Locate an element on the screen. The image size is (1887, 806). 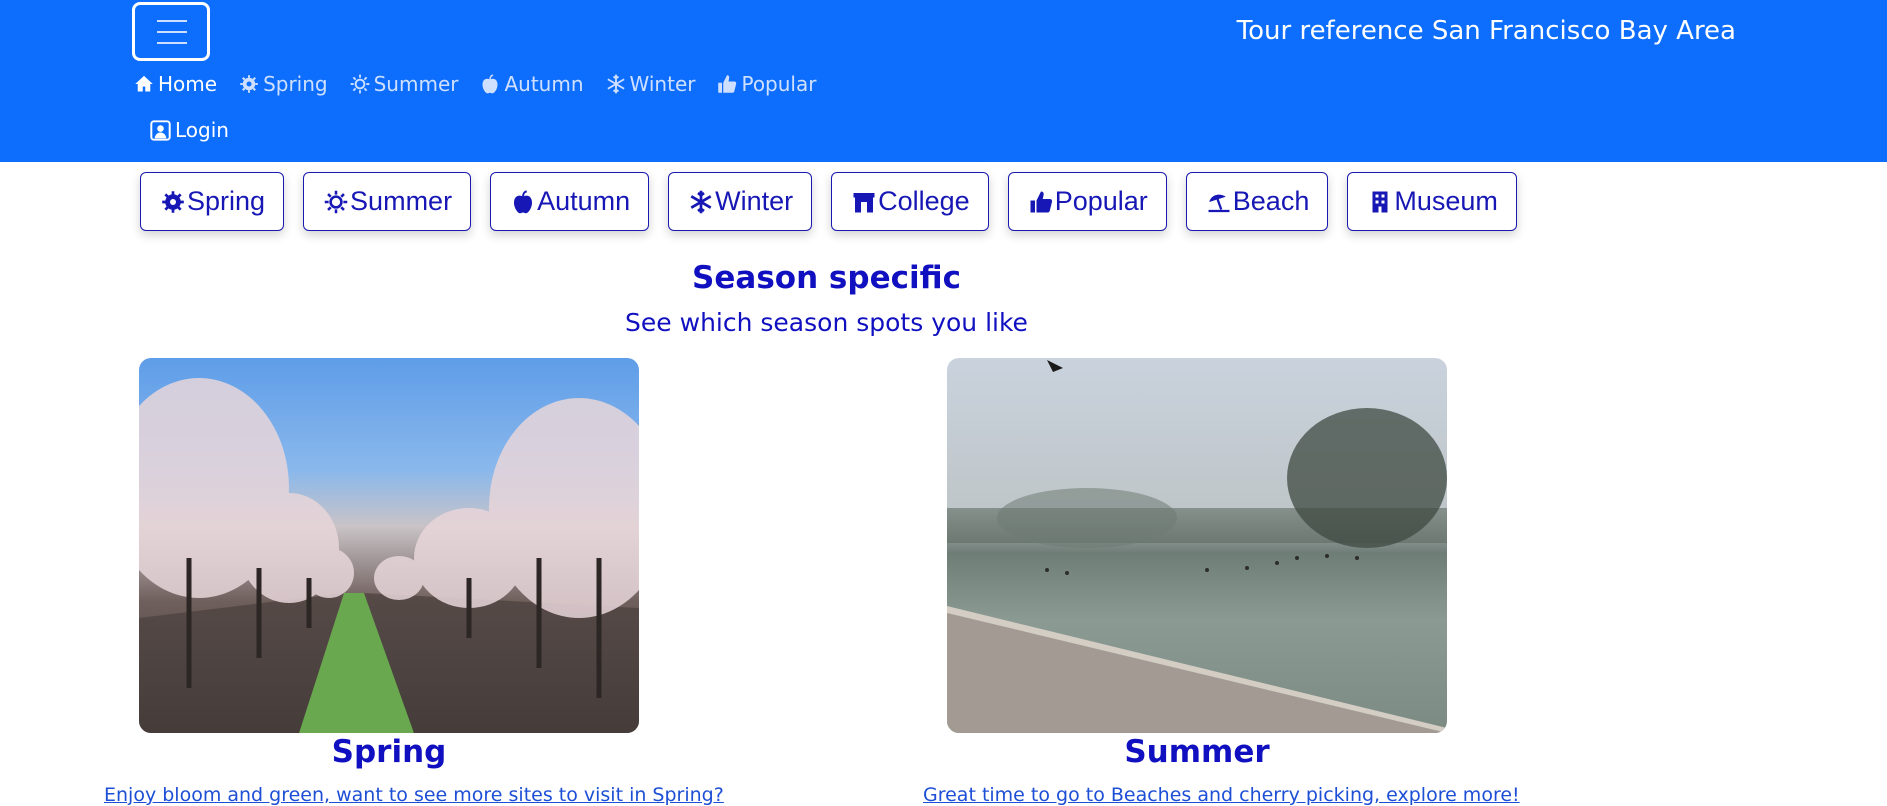
building-gate-icon is located at coordinates (864, 202).